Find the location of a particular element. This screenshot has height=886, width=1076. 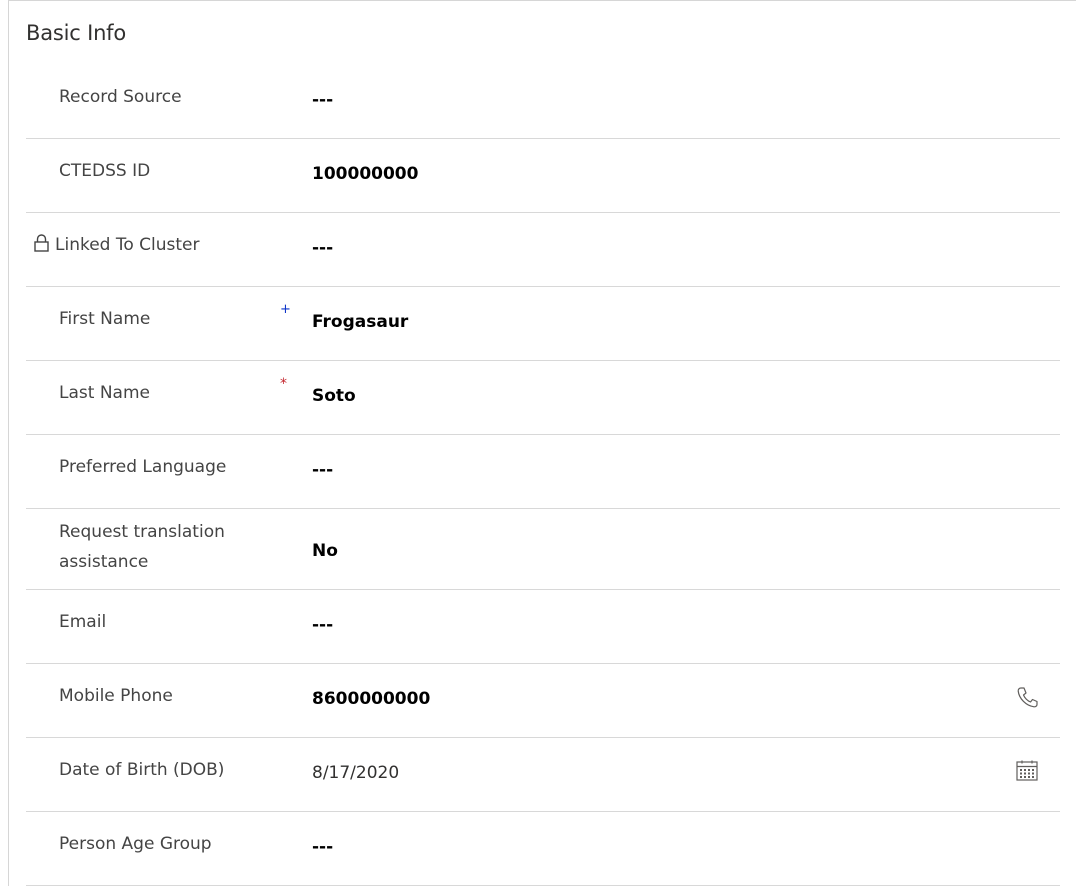

phone-icon is located at coordinates (1027, 697).